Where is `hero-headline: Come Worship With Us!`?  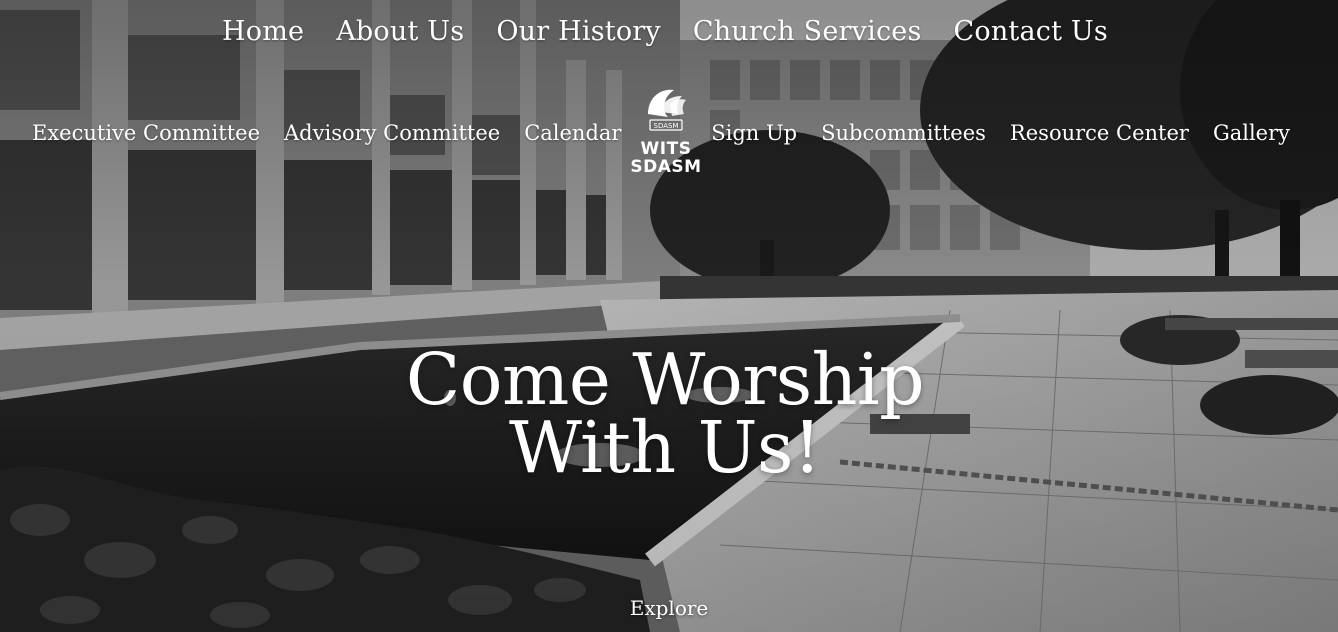 hero-headline: Come Worship With Us! is located at coordinates (665, 413).